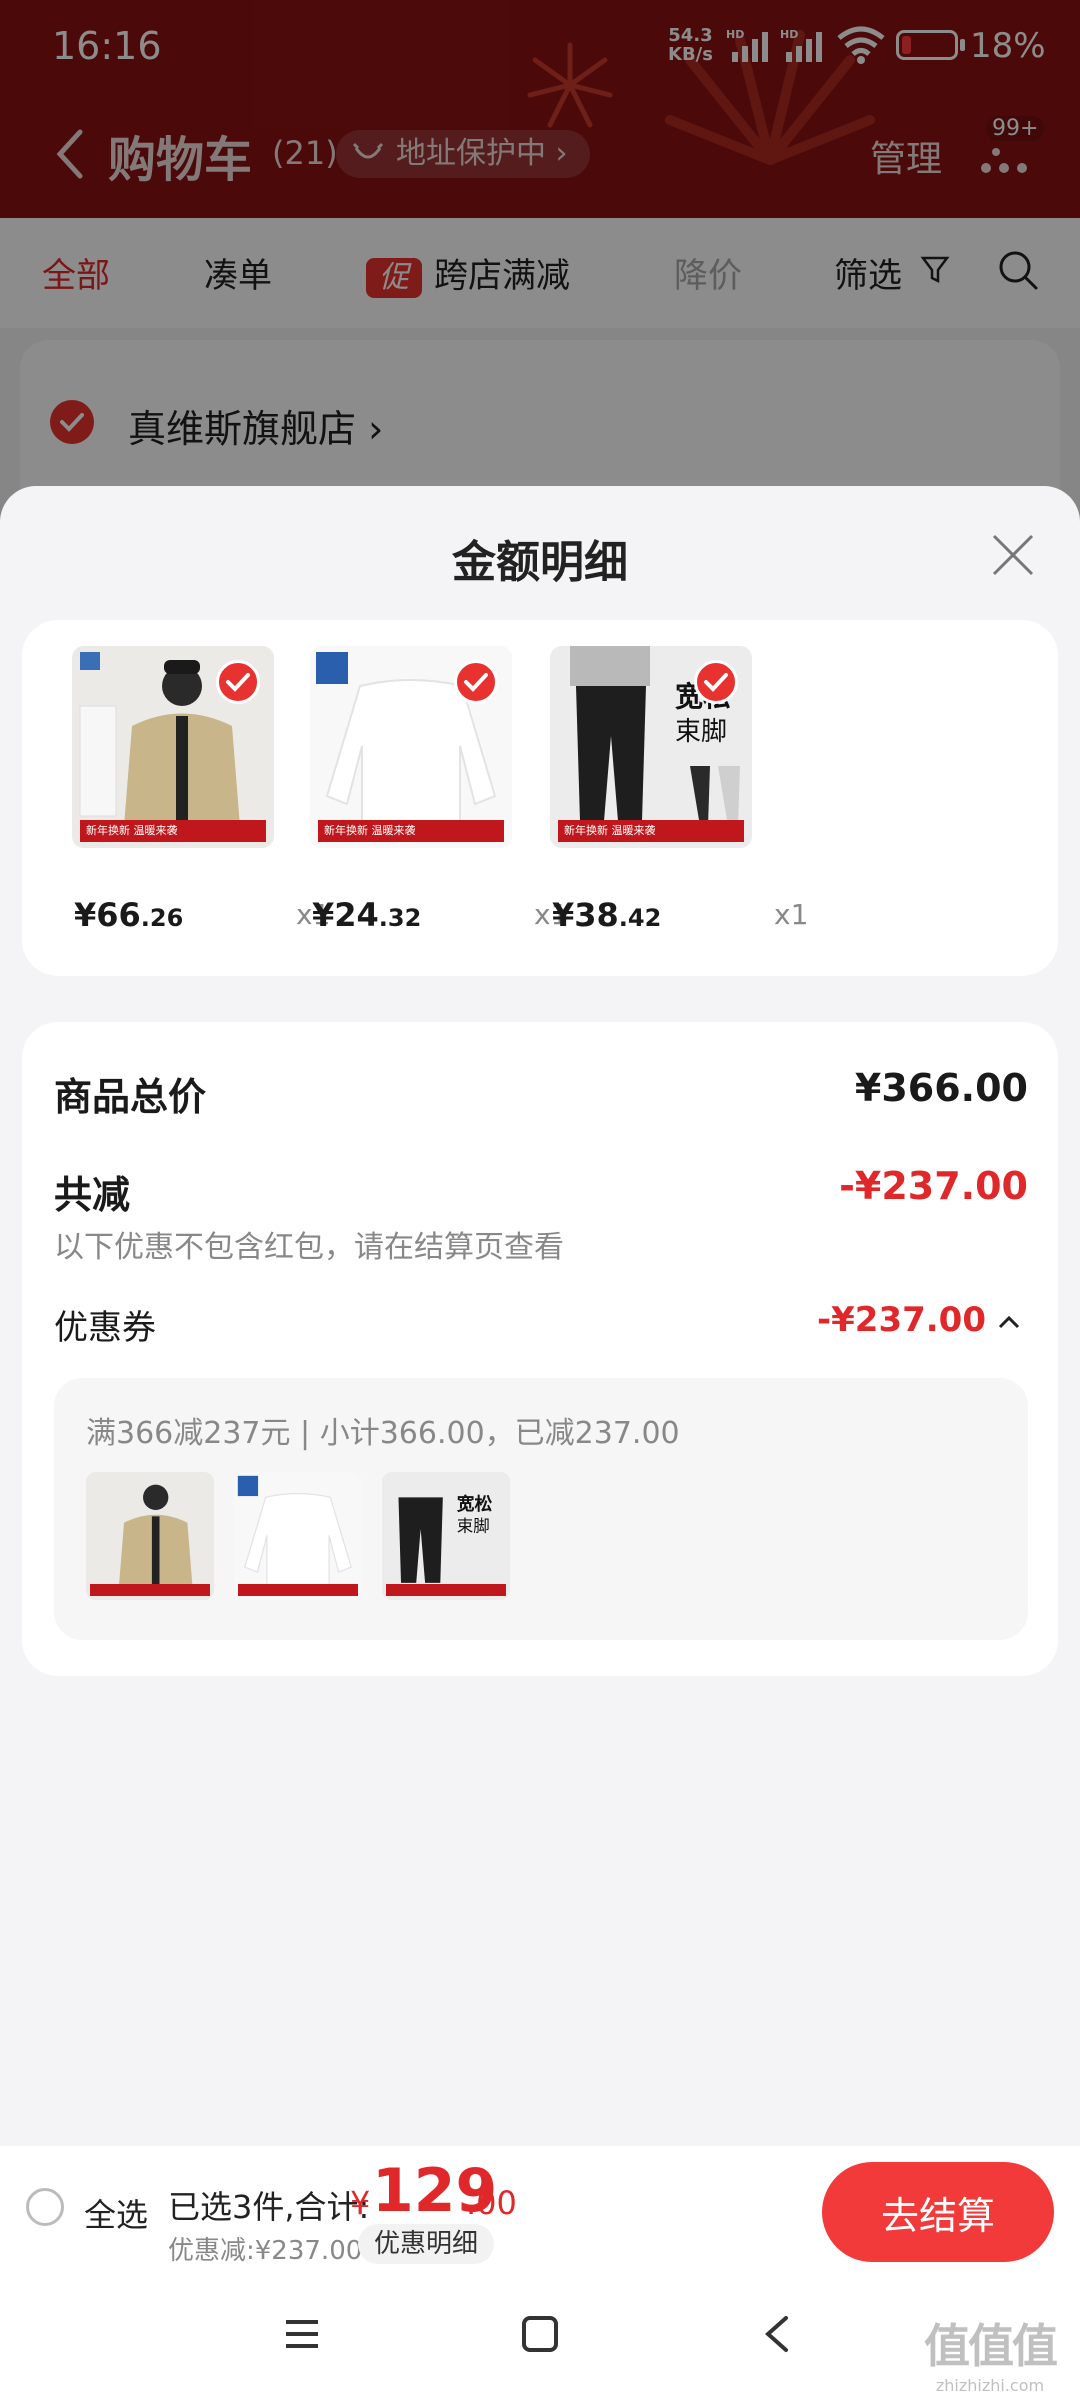 Image resolution: width=1080 pixels, height=2400 pixels. Describe the element at coordinates (541, 1509) in the screenshot. I see `coupon-detail-box: 满366减237元 | 小计366.00，已减237.00 宽松 束脚` at that location.